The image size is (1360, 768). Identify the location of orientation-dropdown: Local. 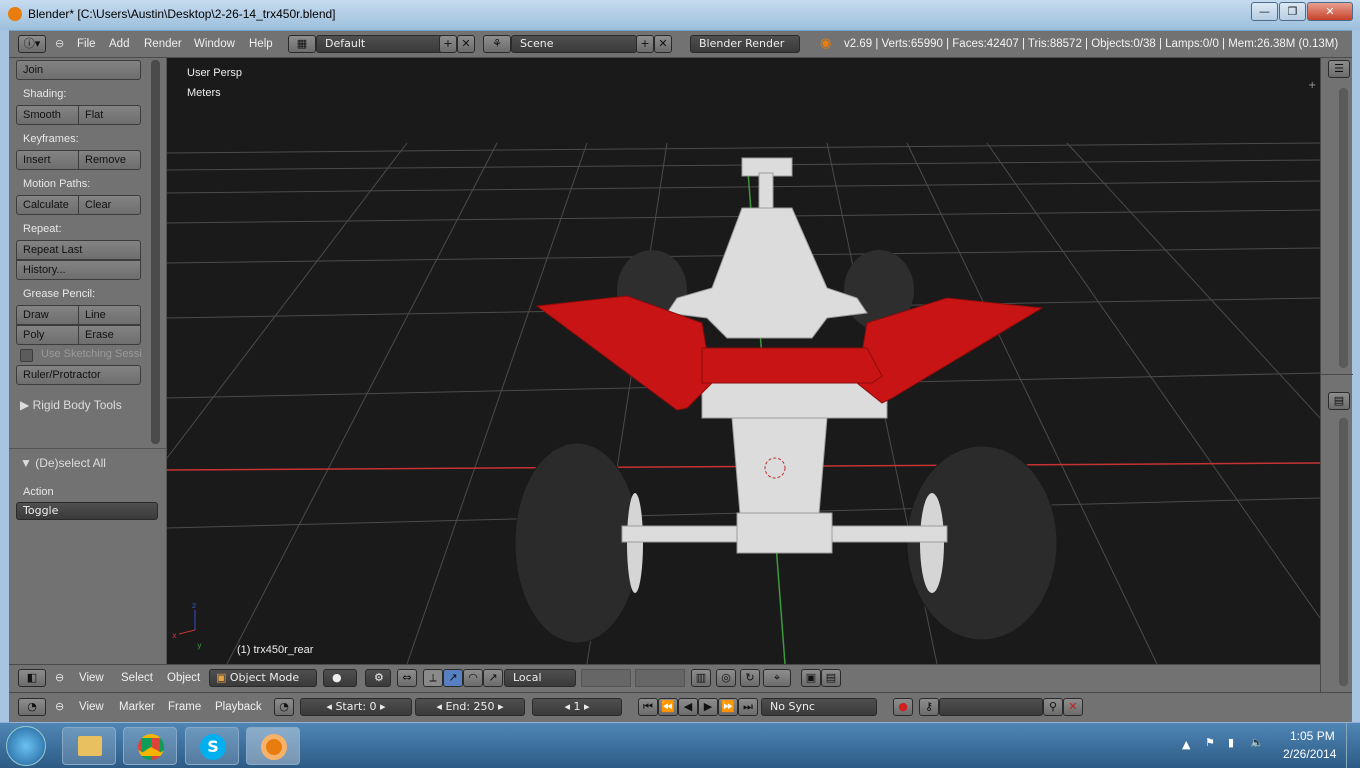
(540, 678).